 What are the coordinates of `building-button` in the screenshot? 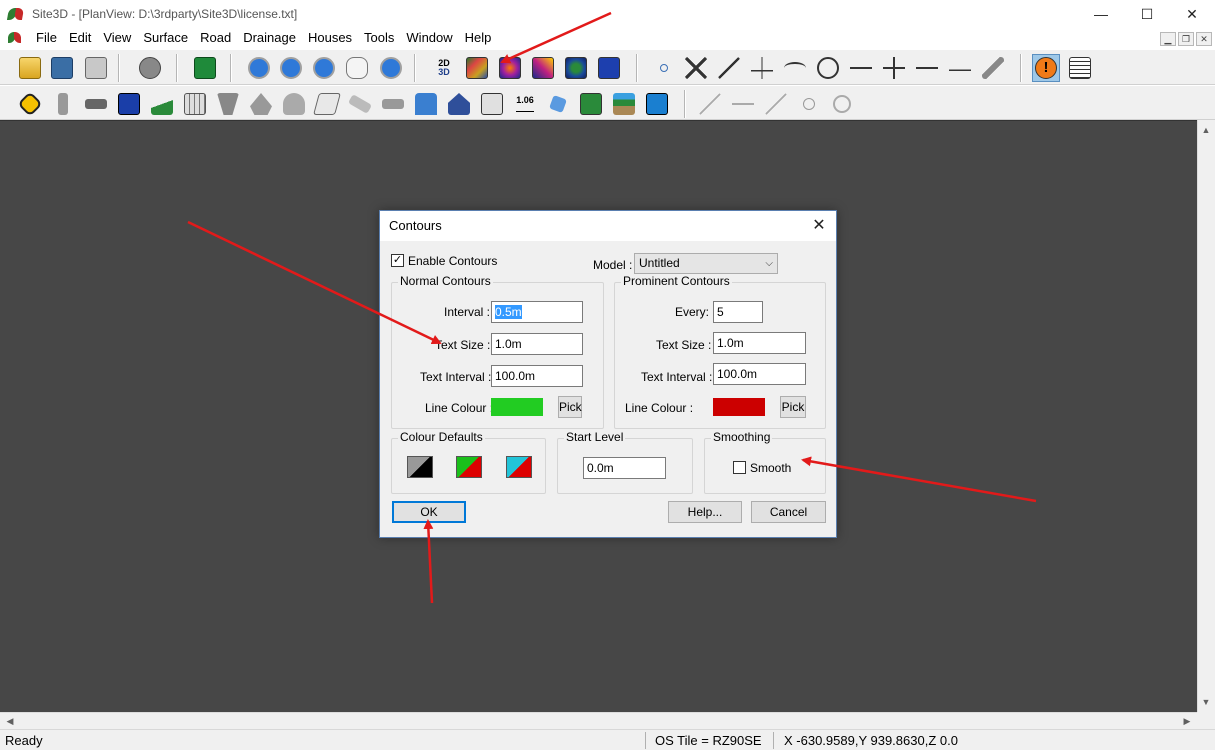 It's located at (195, 104).